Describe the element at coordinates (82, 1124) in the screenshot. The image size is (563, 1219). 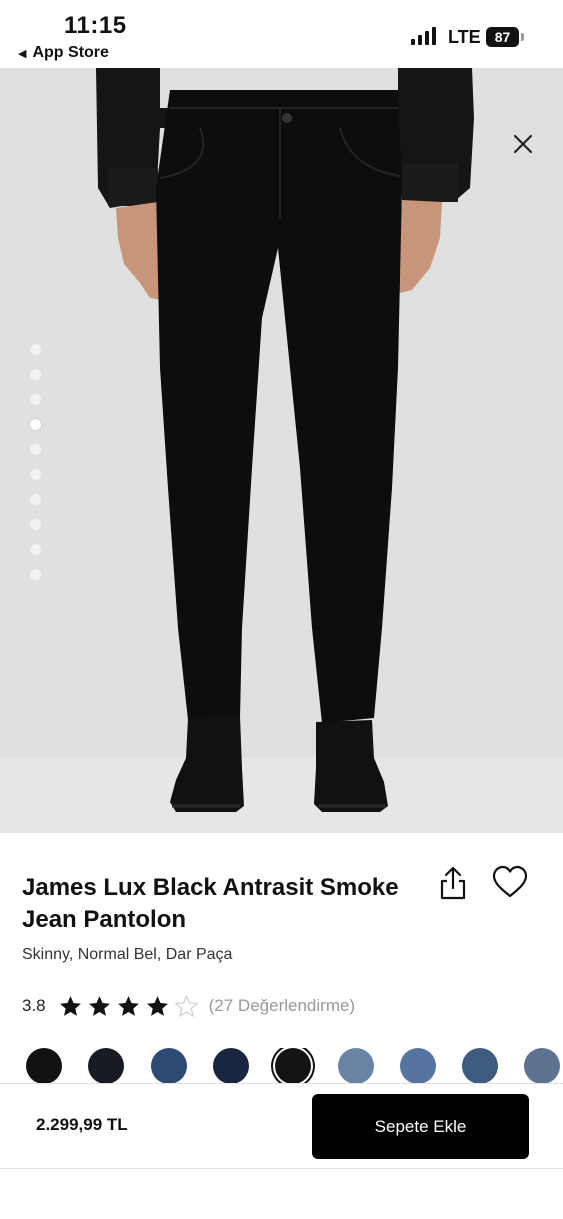
I see `product-price: 2.299,99 TL` at that location.